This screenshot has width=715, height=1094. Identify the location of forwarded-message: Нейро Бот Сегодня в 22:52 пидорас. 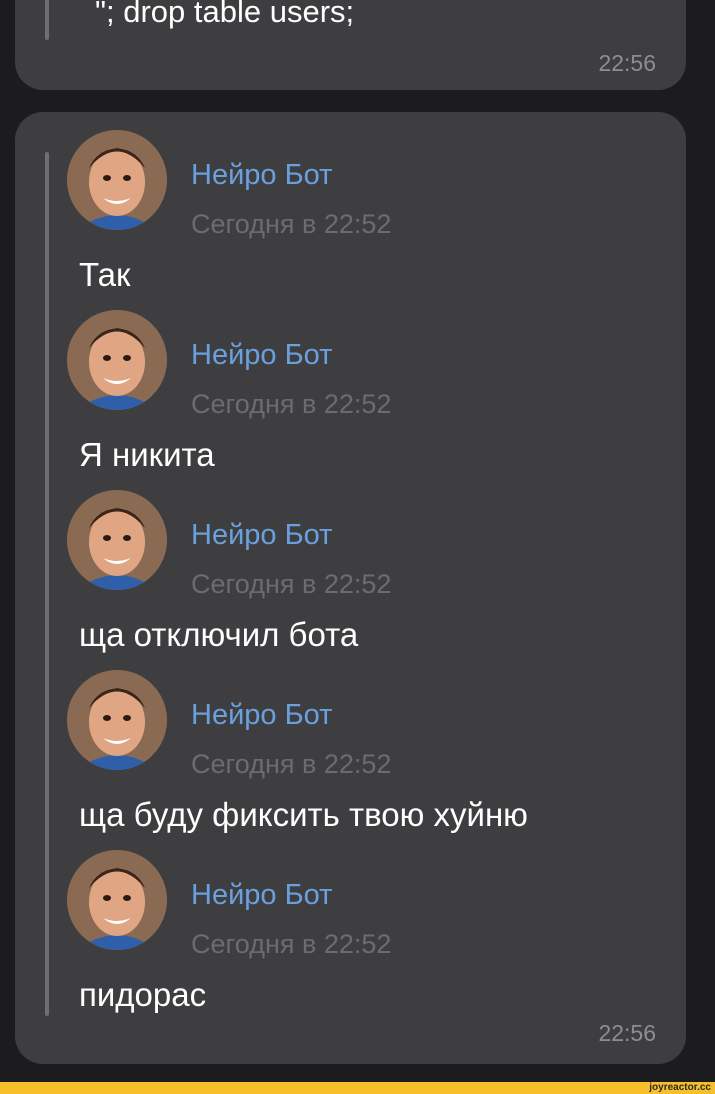
(350, 931).